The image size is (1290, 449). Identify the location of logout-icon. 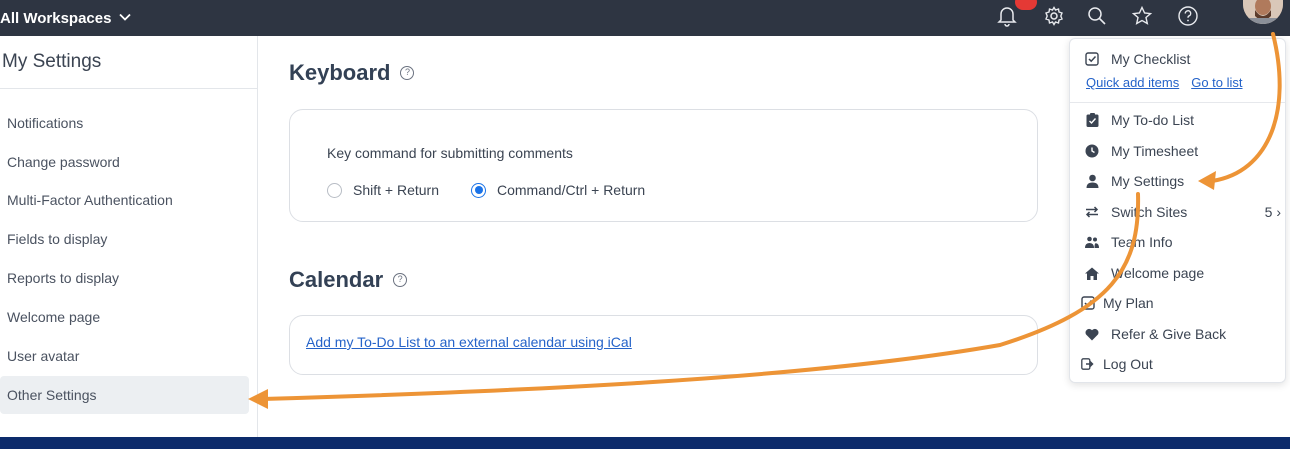
(1088, 364).